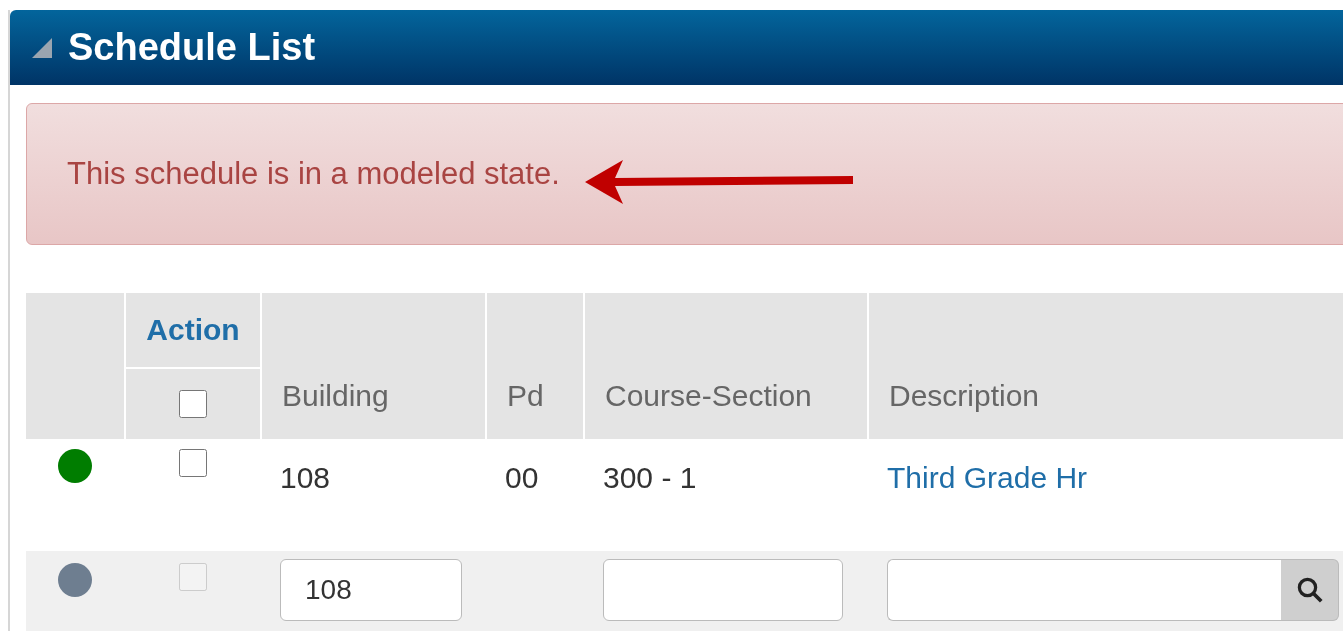 This screenshot has width=1343, height=631. I want to click on column-heading: Description, so click(964, 396).